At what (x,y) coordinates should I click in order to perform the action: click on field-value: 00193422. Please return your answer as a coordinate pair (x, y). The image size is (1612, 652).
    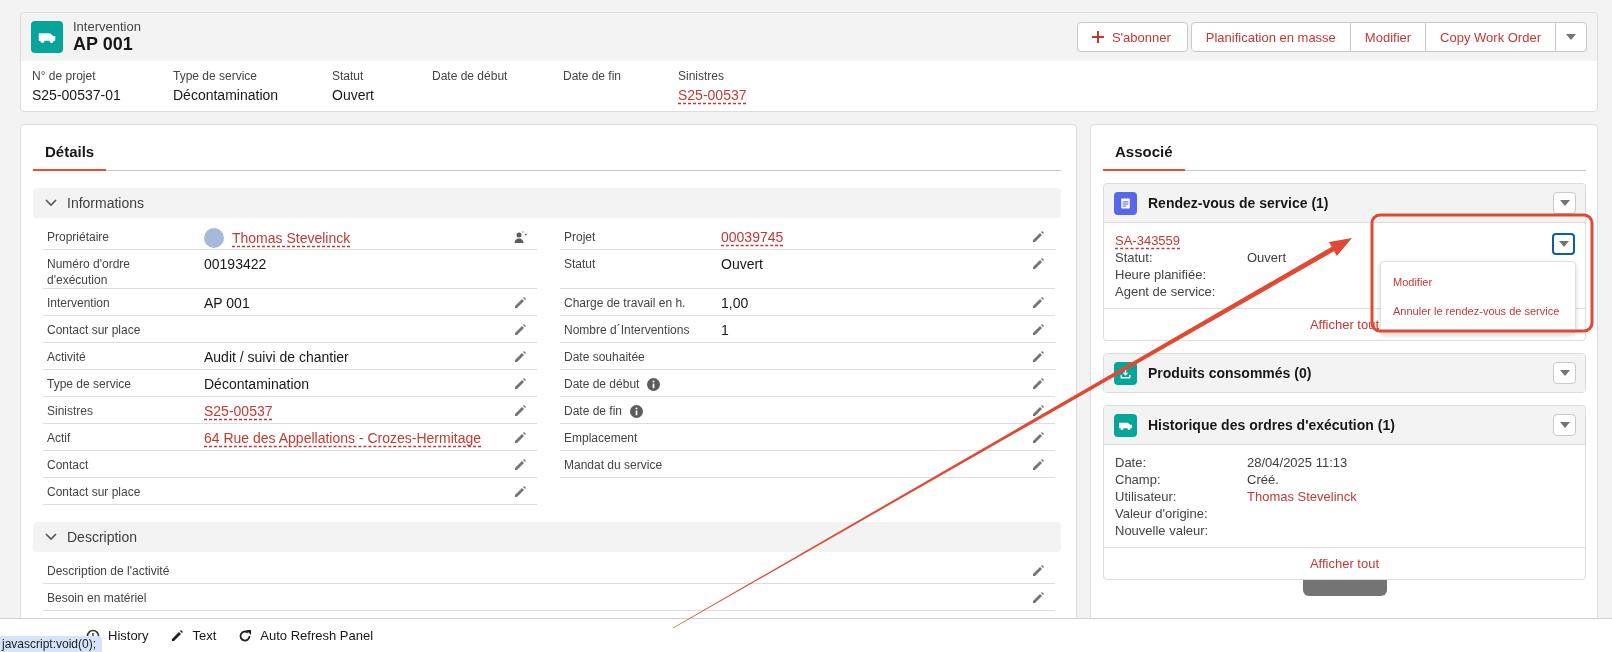
    Looking at the image, I should click on (235, 264).